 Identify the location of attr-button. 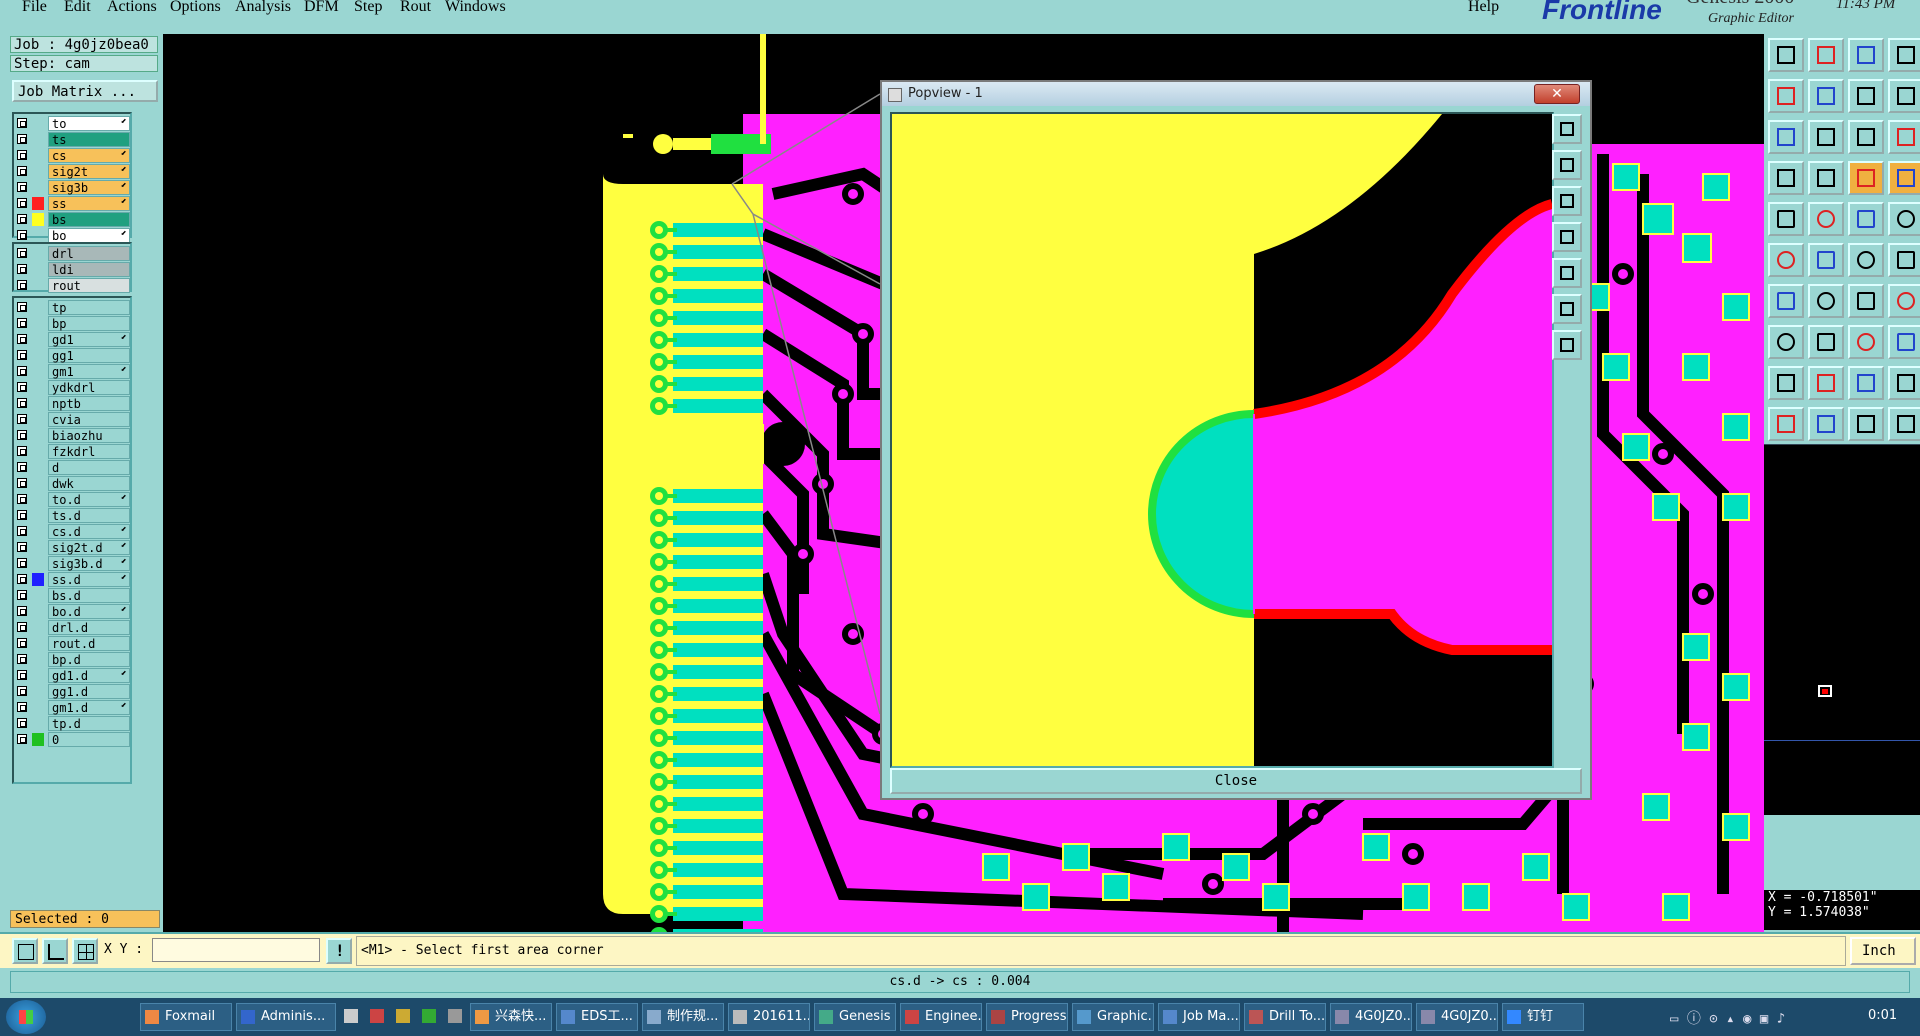
(1904, 260).